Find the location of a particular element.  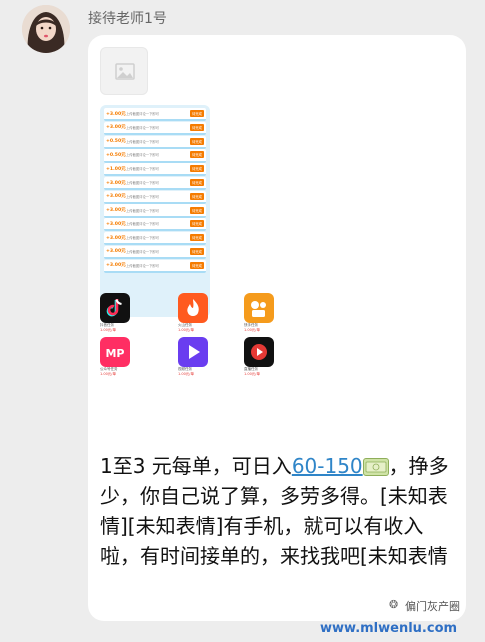

image-placeholder is located at coordinates (124, 71).